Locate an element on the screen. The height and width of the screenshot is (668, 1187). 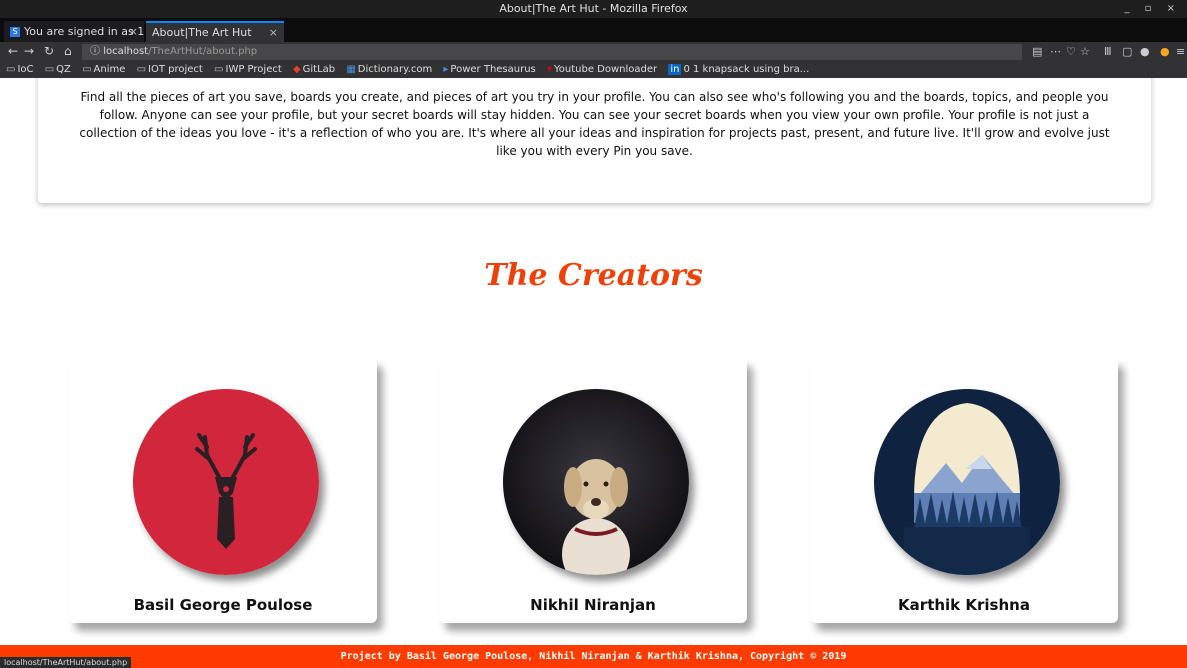
reader-icon: ▤ is located at coordinates (1037, 51).